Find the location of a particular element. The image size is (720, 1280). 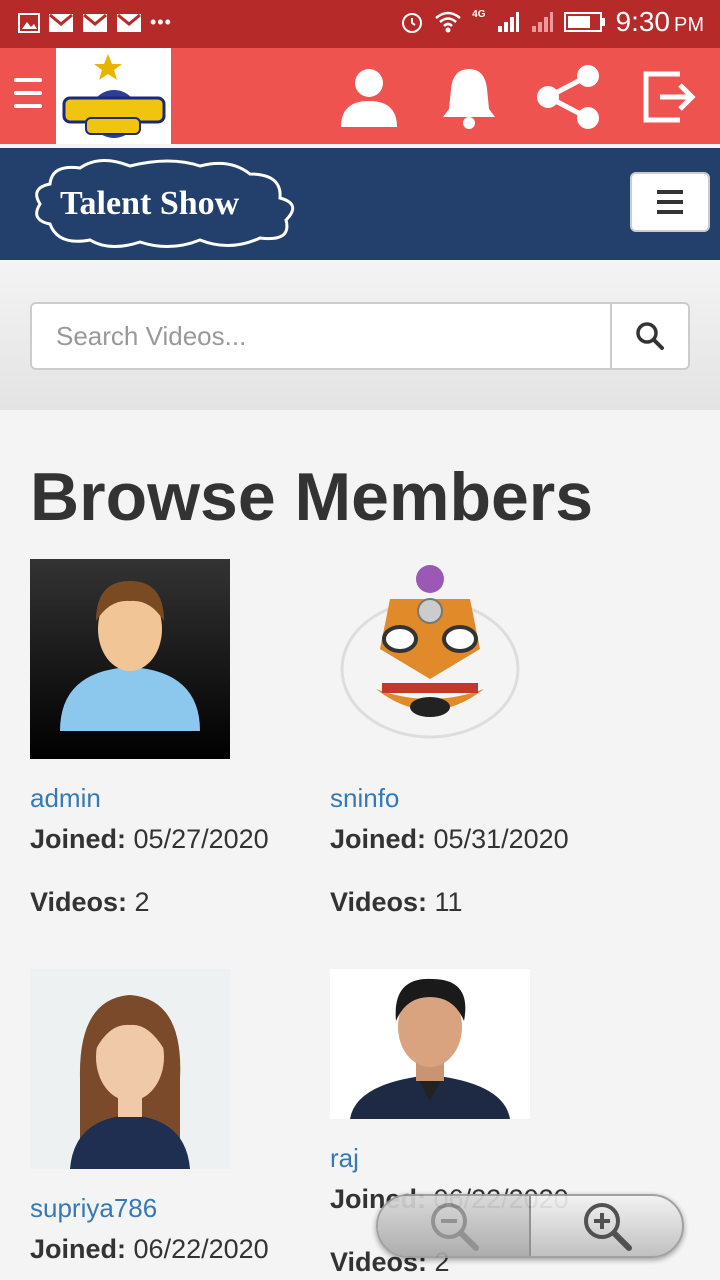

member-card: sninfo Joined: 05/31/2020 Videos: 11 is located at coordinates (470, 738).